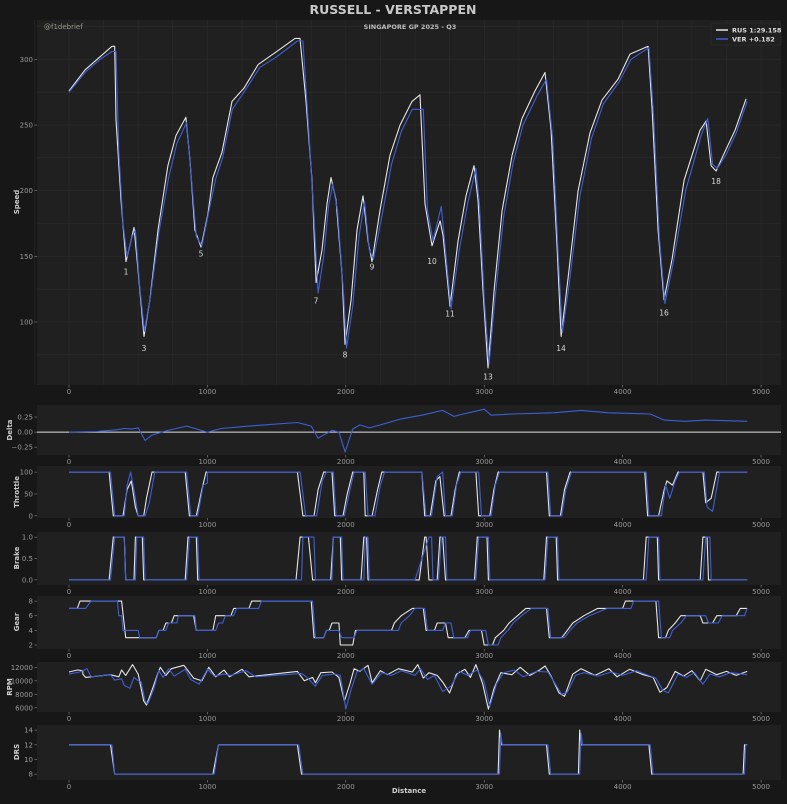  Describe the element at coordinates (31, 602) in the screenshot. I see `gear-y-tick-label: 8` at that location.